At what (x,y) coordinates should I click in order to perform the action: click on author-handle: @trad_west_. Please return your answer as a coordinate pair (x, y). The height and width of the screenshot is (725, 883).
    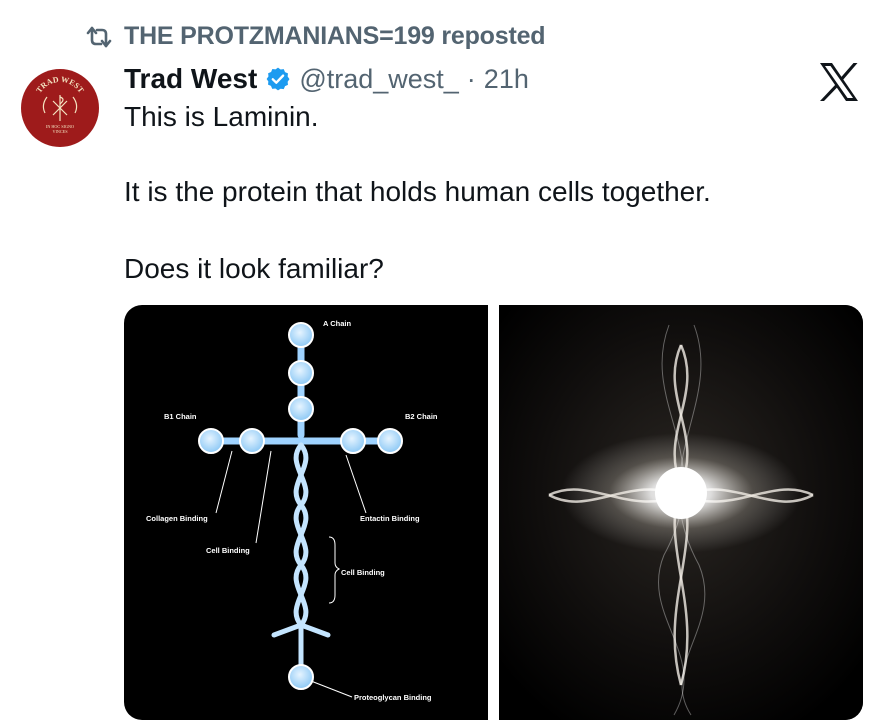
    Looking at the image, I should click on (378, 79).